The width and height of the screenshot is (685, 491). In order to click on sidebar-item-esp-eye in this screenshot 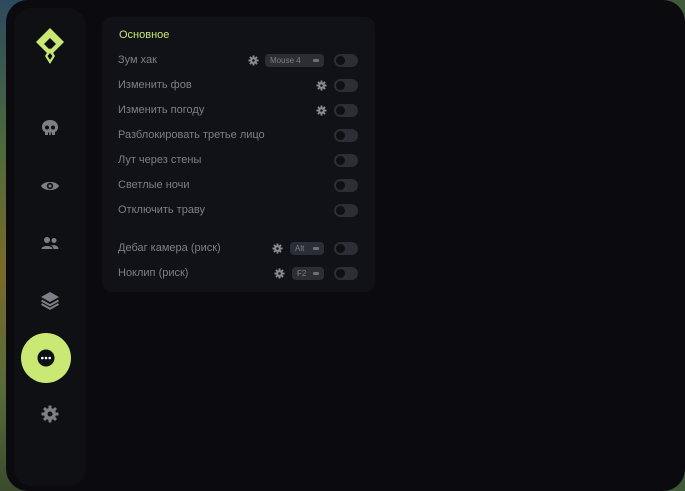, I will do `click(50, 186)`.